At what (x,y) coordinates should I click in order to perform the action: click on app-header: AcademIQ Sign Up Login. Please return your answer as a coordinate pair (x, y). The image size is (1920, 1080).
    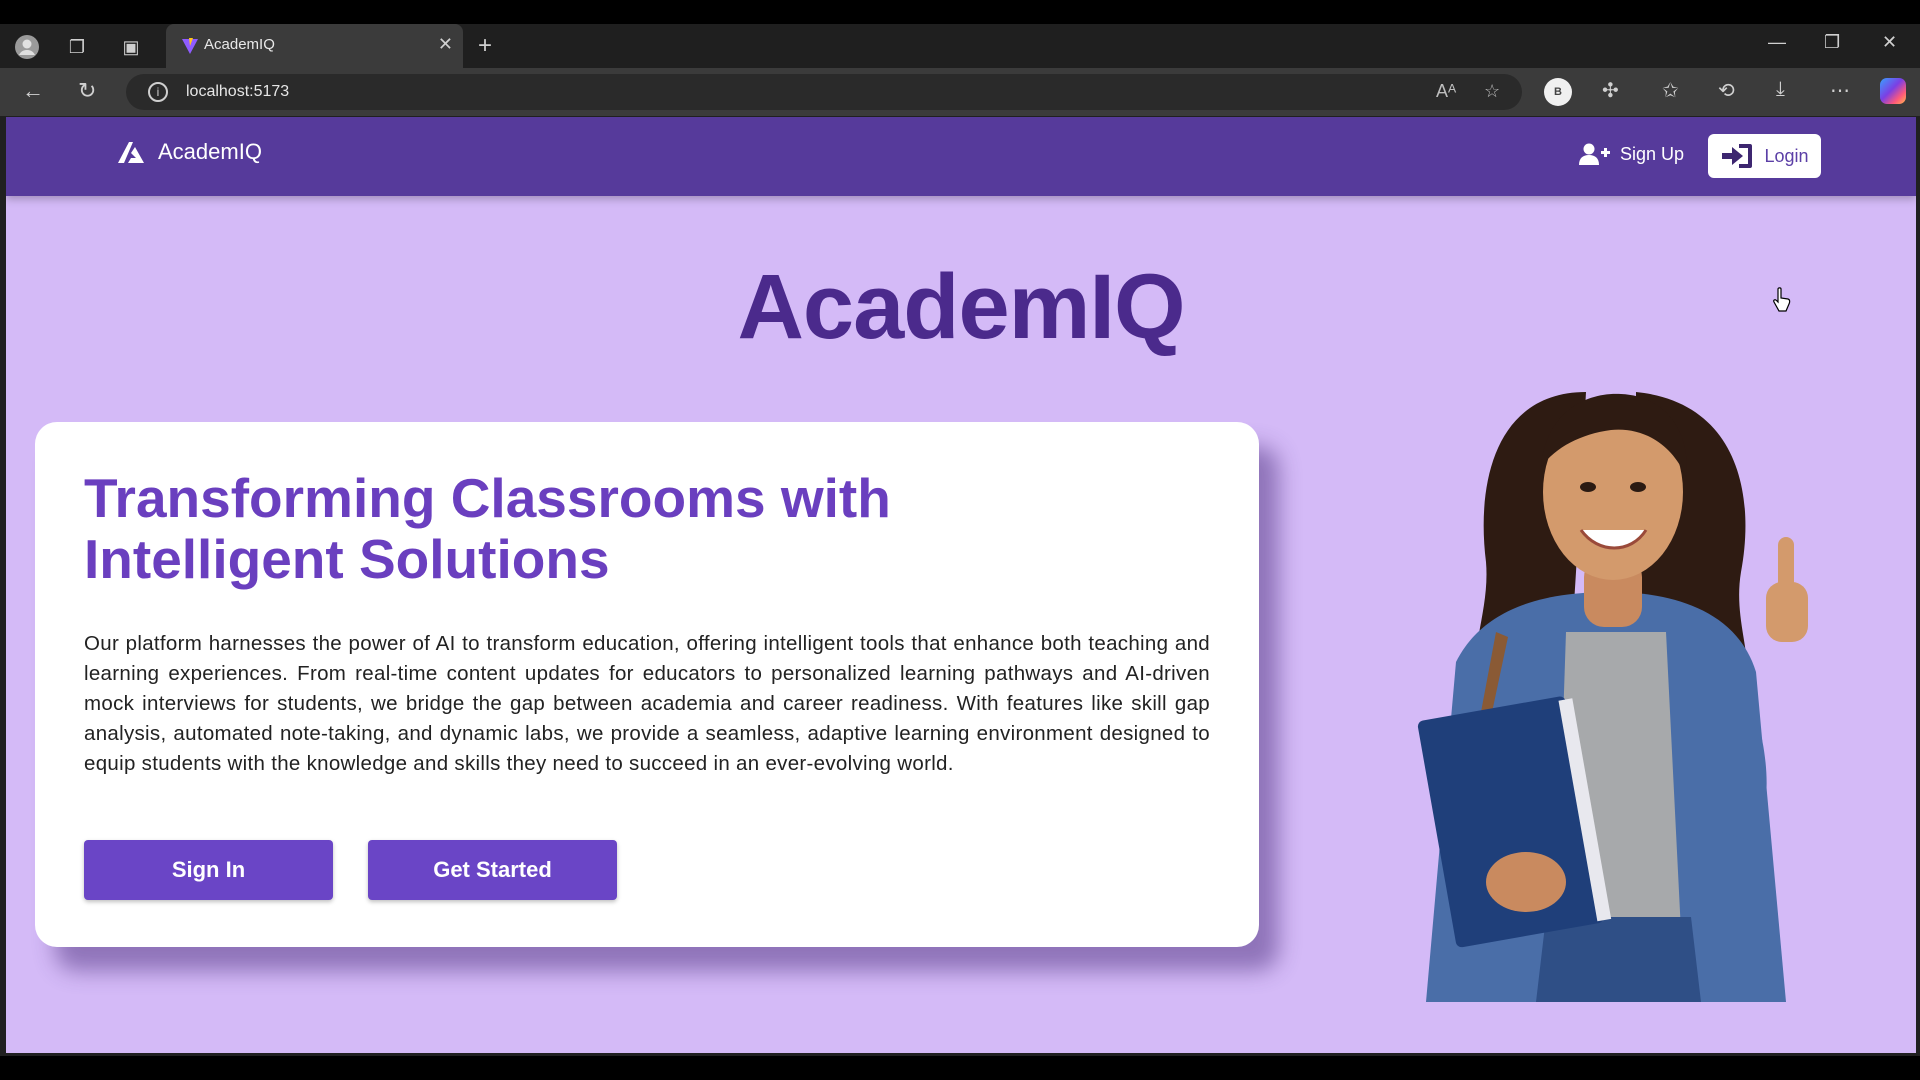
    Looking at the image, I should click on (961, 156).